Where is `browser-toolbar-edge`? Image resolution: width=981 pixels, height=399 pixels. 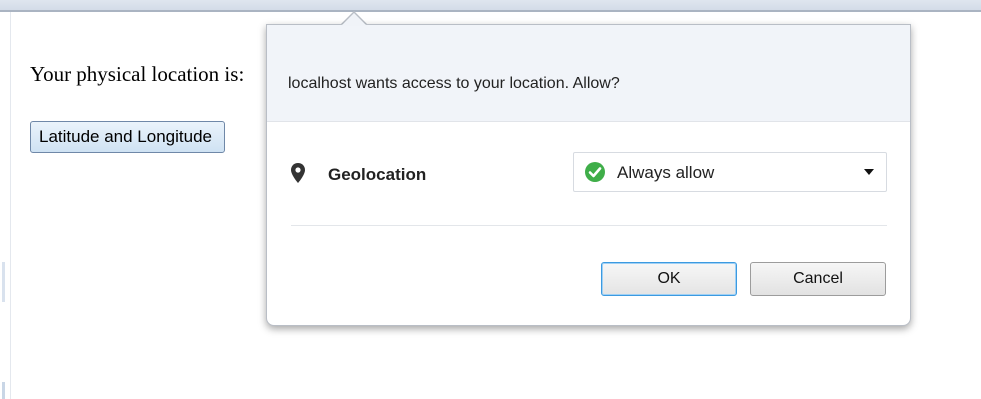 browser-toolbar-edge is located at coordinates (490, 6).